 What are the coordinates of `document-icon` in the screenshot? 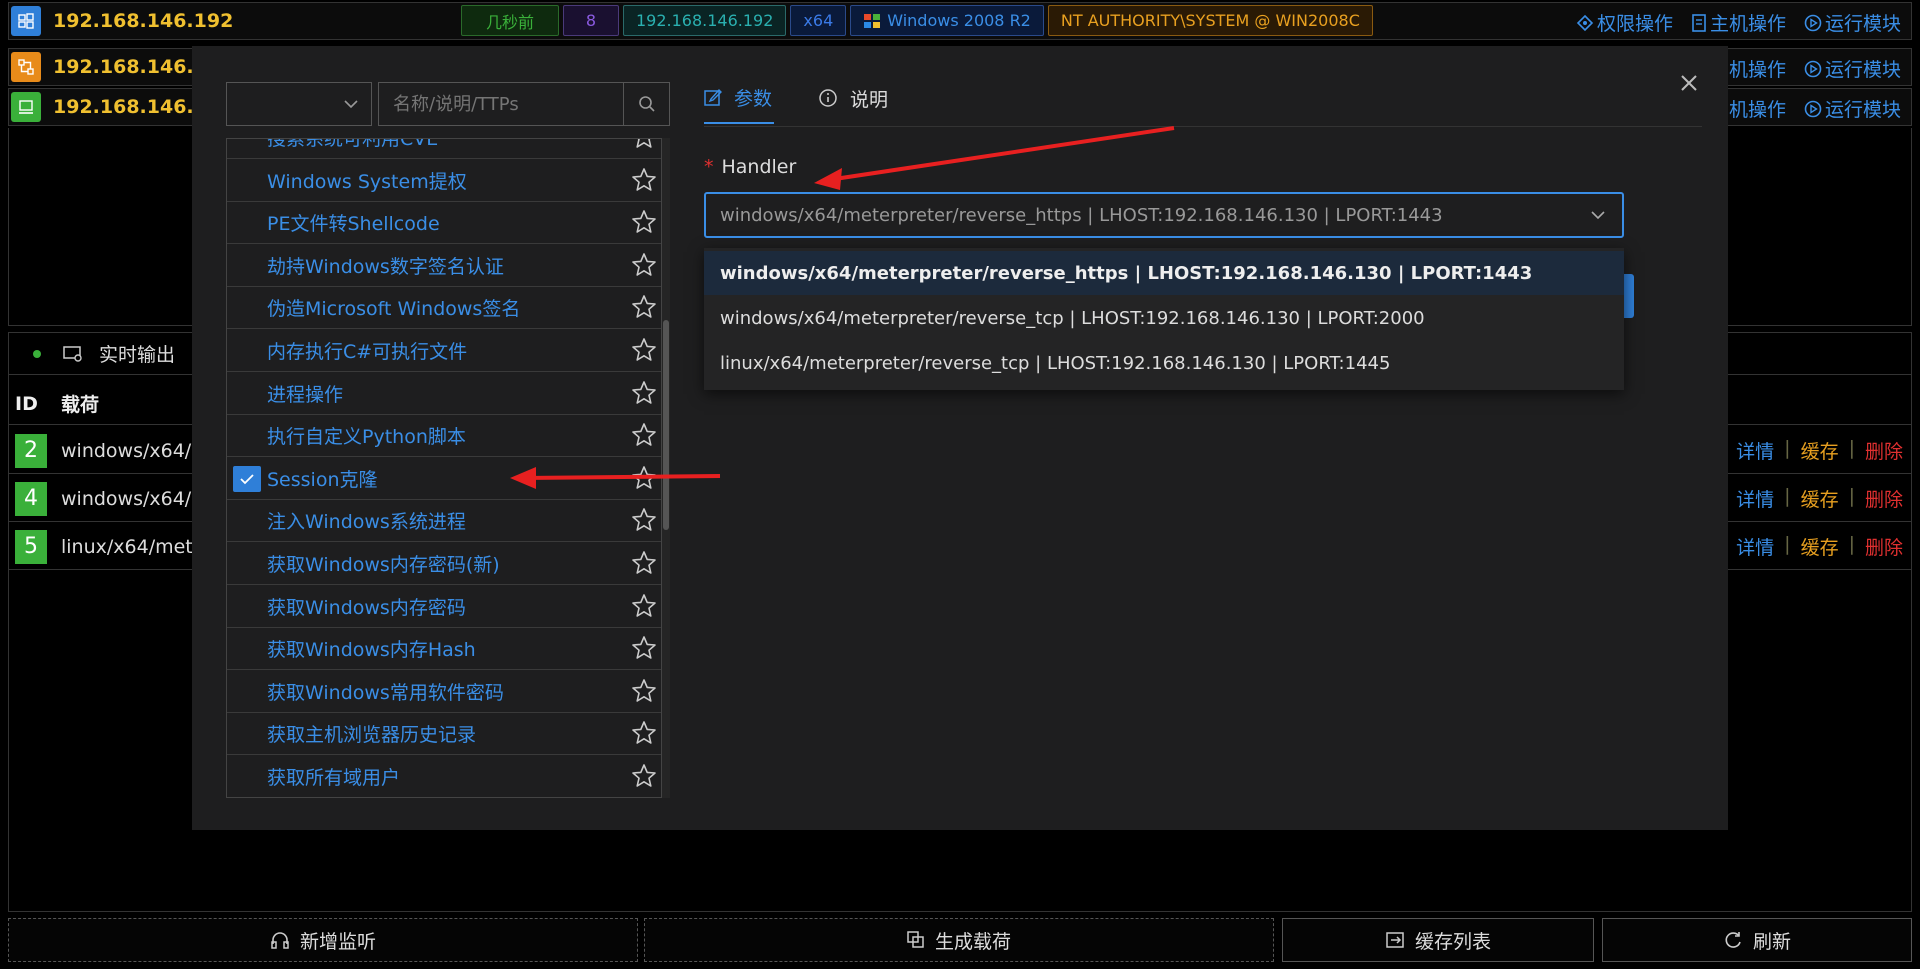 It's located at (1699, 22).